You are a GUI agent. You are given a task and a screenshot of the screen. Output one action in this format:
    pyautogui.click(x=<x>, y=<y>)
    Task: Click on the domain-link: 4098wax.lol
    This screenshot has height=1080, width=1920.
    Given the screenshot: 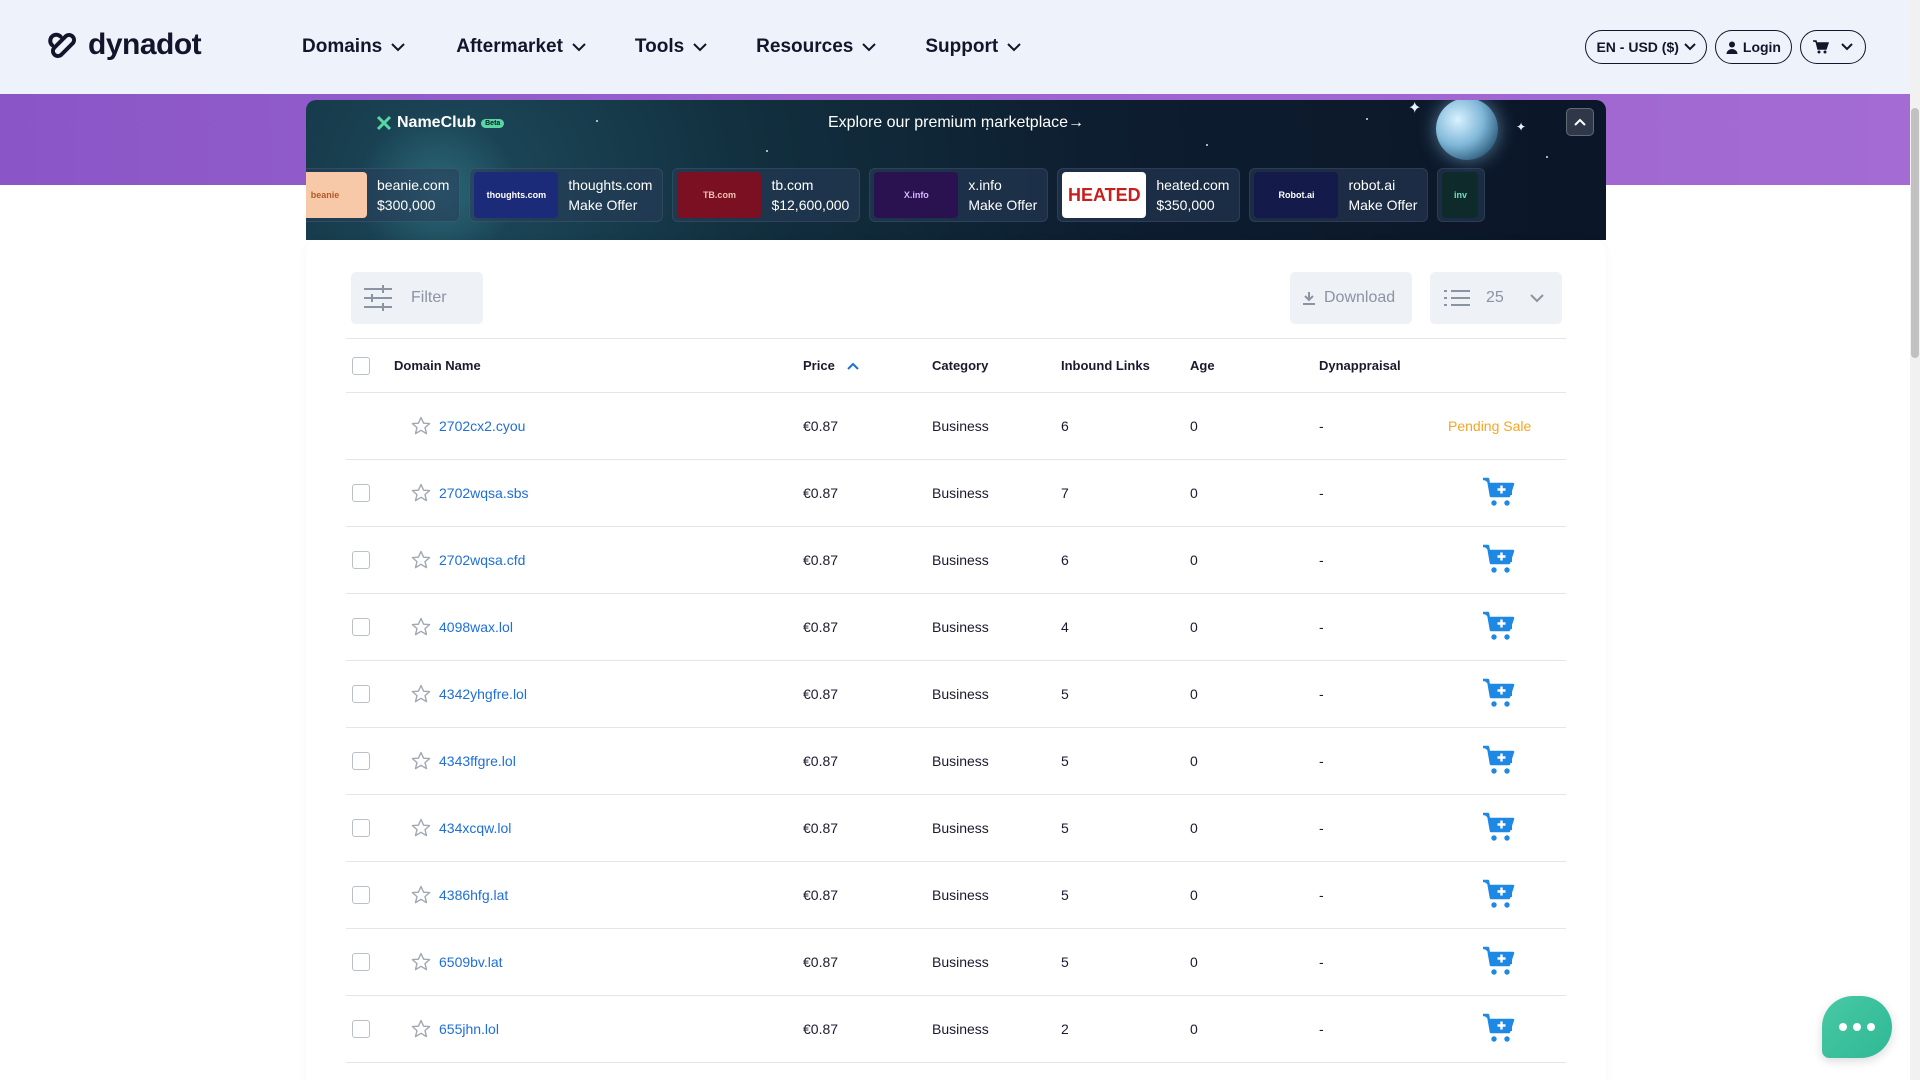 What is the action you would take?
    pyautogui.click(x=476, y=627)
    